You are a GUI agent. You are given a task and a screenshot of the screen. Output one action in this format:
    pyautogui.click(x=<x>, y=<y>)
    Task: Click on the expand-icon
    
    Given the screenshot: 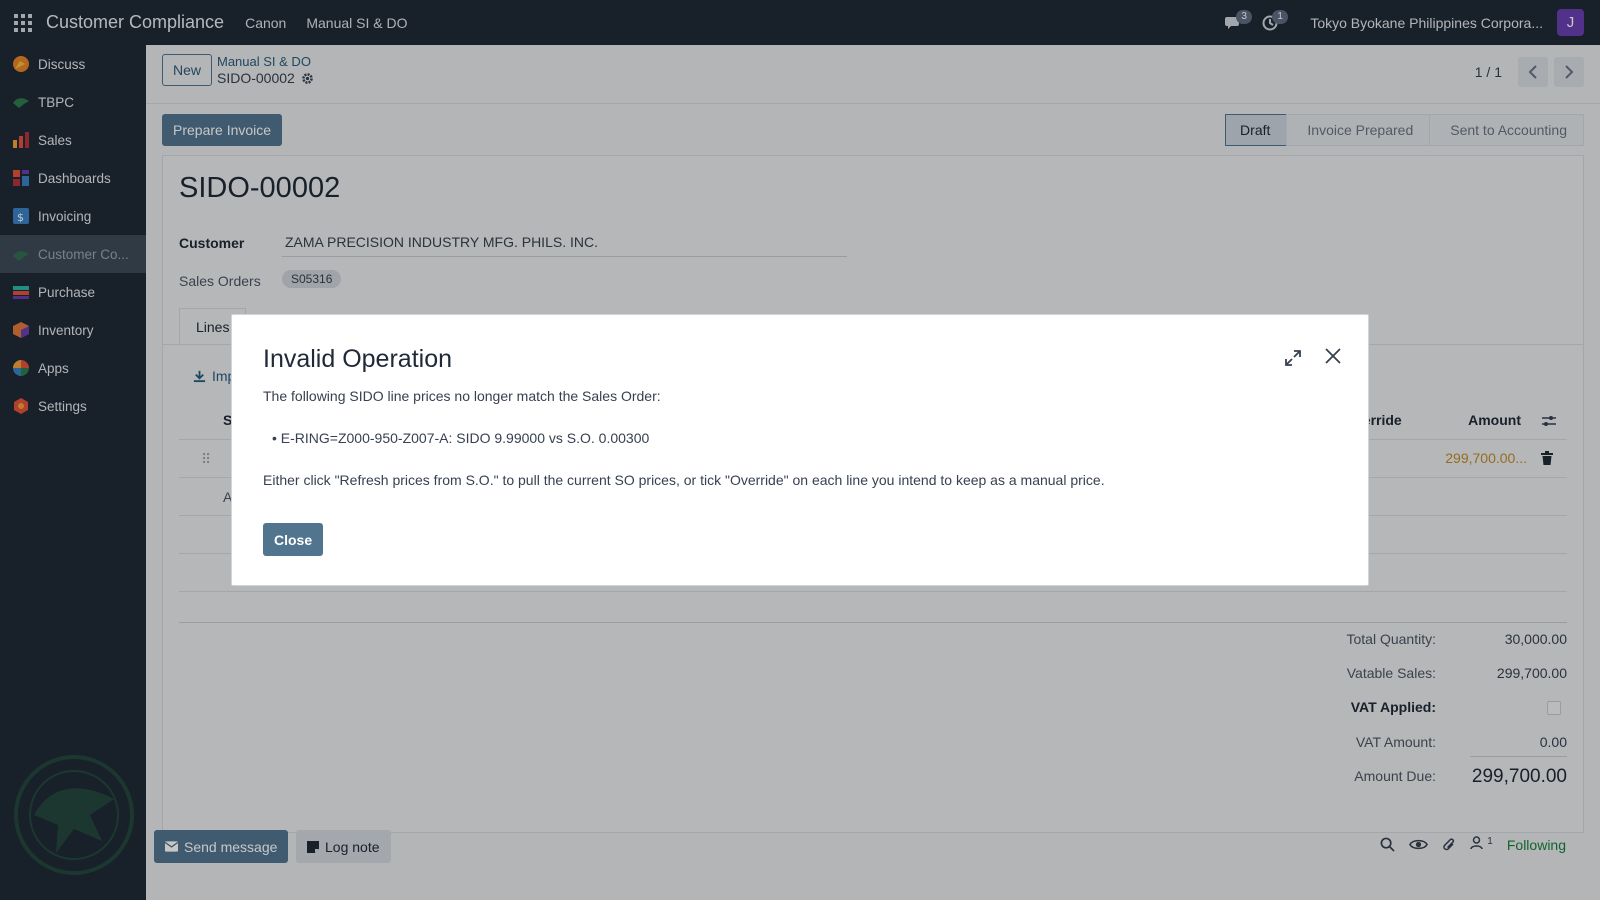 What is the action you would take?
    pyautogui.click(x=1293, y=358)
    